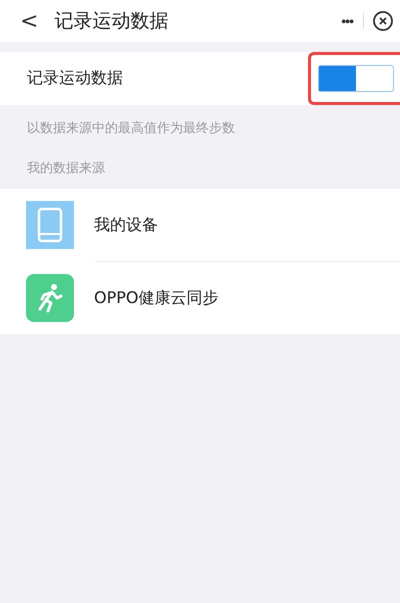 The width and height of the screenshot is (400, 603). What do you see at coordinates (347, 21) in the screenshot?
I see `more-button: •••` at bounding box center [347, 21].